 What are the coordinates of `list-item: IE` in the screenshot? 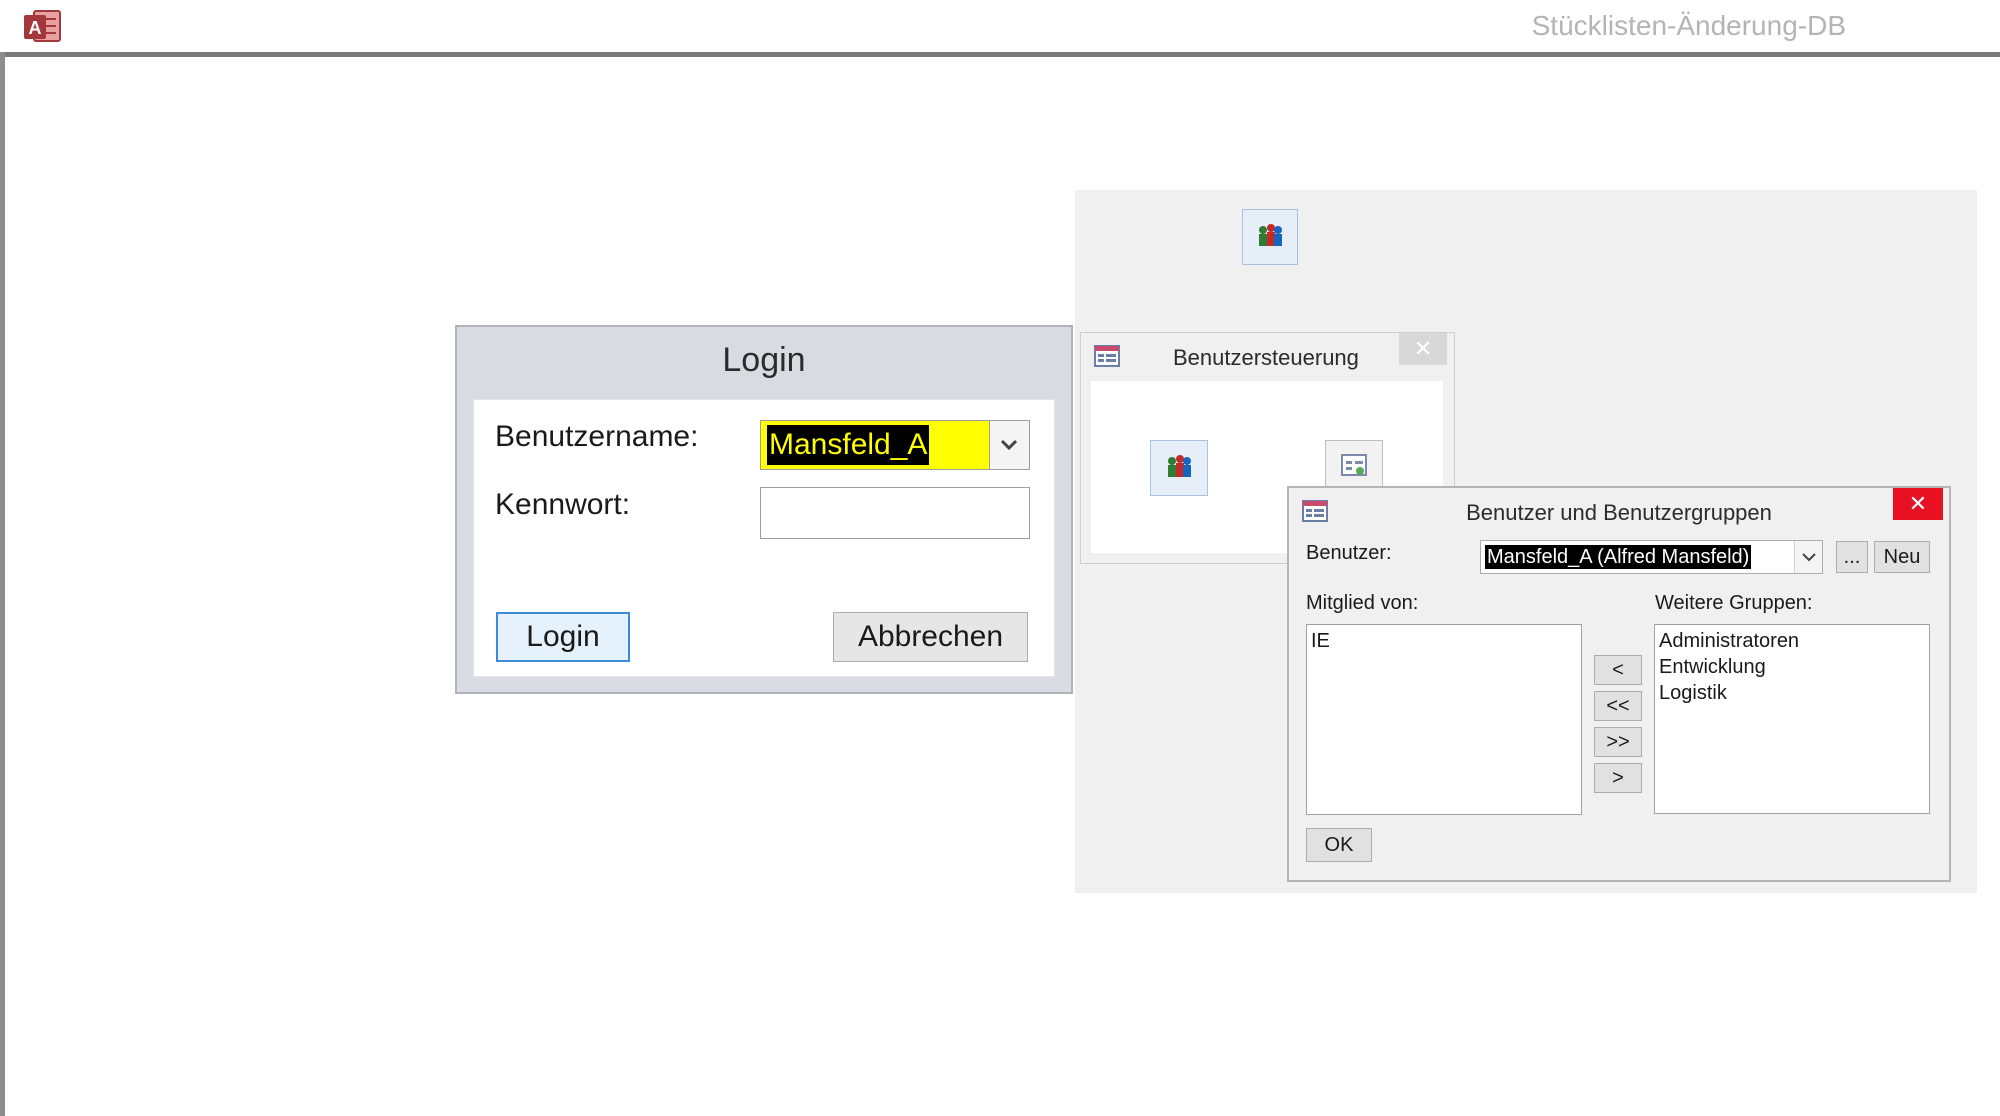 It's located at (1444, 641).